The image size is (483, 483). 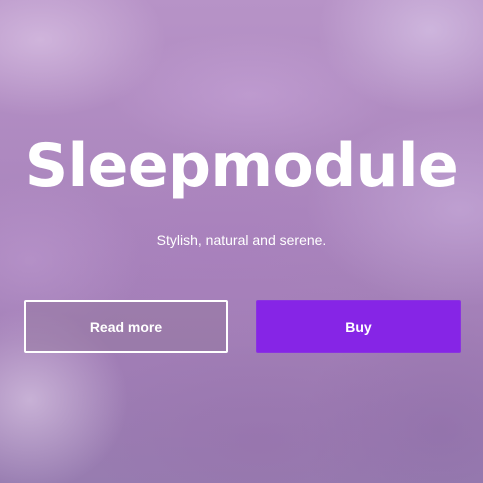 I want to click on buy-button: Buy, so click(x=358, y=326).